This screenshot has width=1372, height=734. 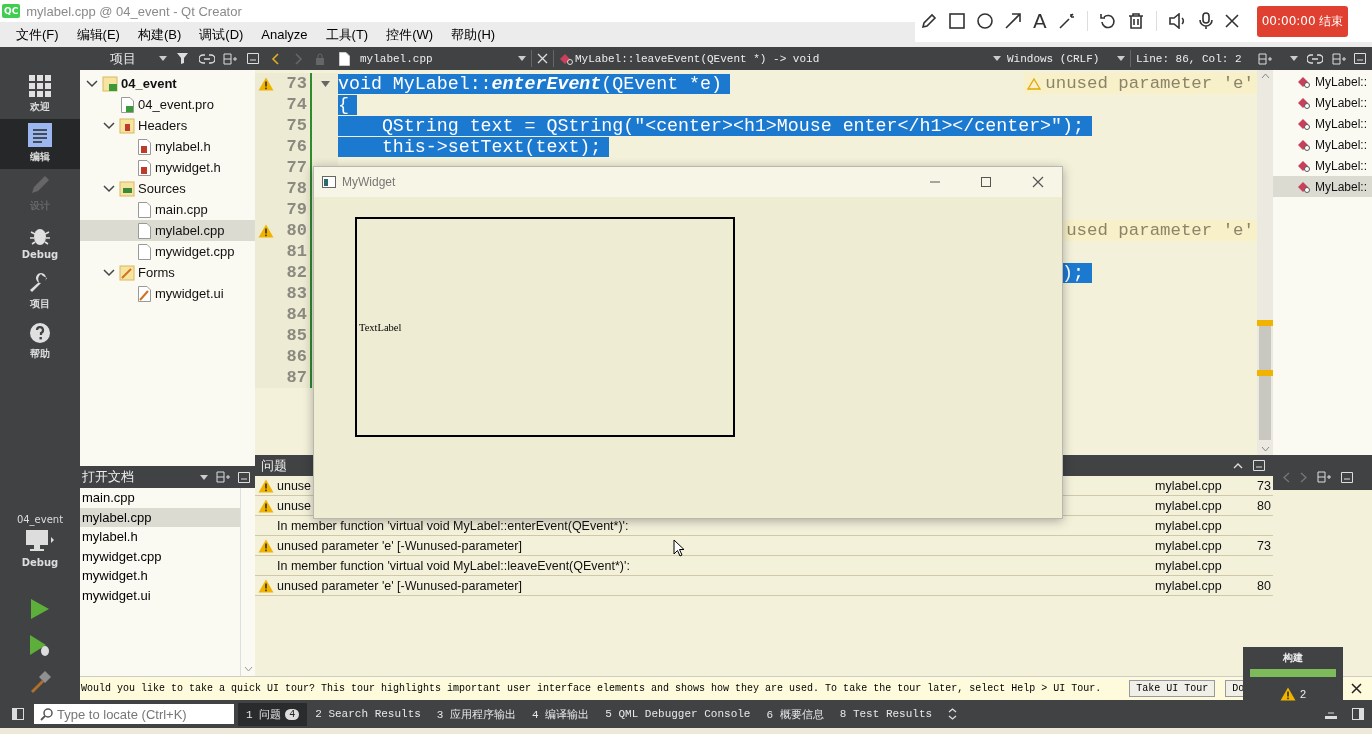 What do you see at coordinates (183, 58) in the screenshot?
I see `filter-icon` at bounding box center [183, 58].